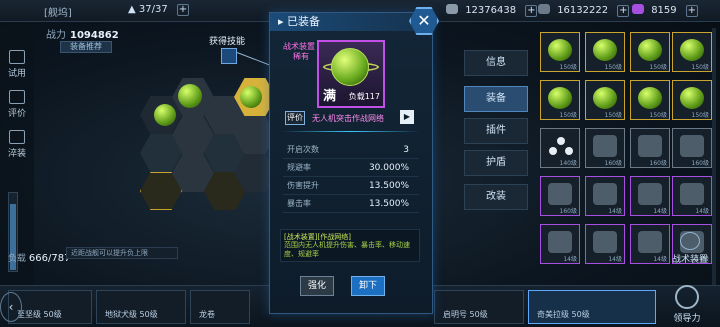  What do you see at coordinates (623, 11) in the screenshot?
I see `add-crystal-button: +` at bounding box center [623, 11].